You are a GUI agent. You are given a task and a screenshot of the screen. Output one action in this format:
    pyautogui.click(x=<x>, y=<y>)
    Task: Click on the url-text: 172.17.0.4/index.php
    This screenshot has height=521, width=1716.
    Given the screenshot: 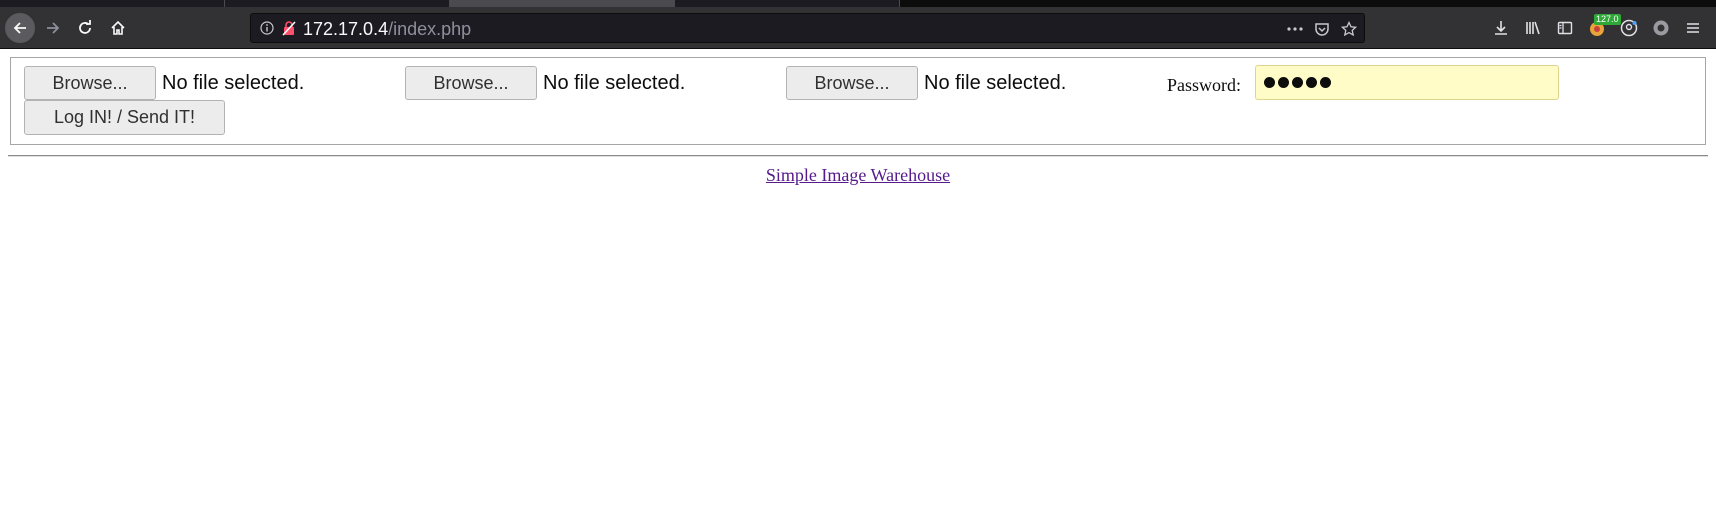 What is the action you would take?
    pyautogui.click(x=387, y=29)
    